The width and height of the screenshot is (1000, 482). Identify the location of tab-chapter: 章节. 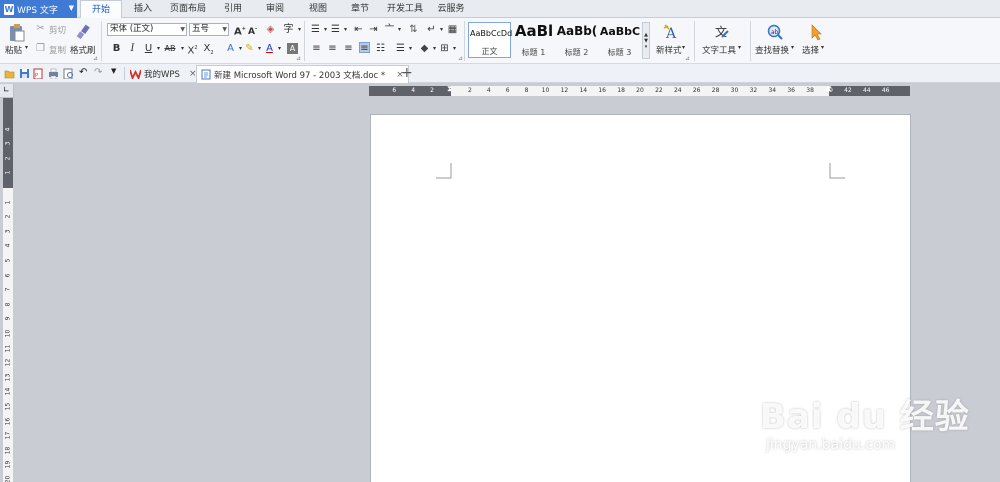
(360, 9).